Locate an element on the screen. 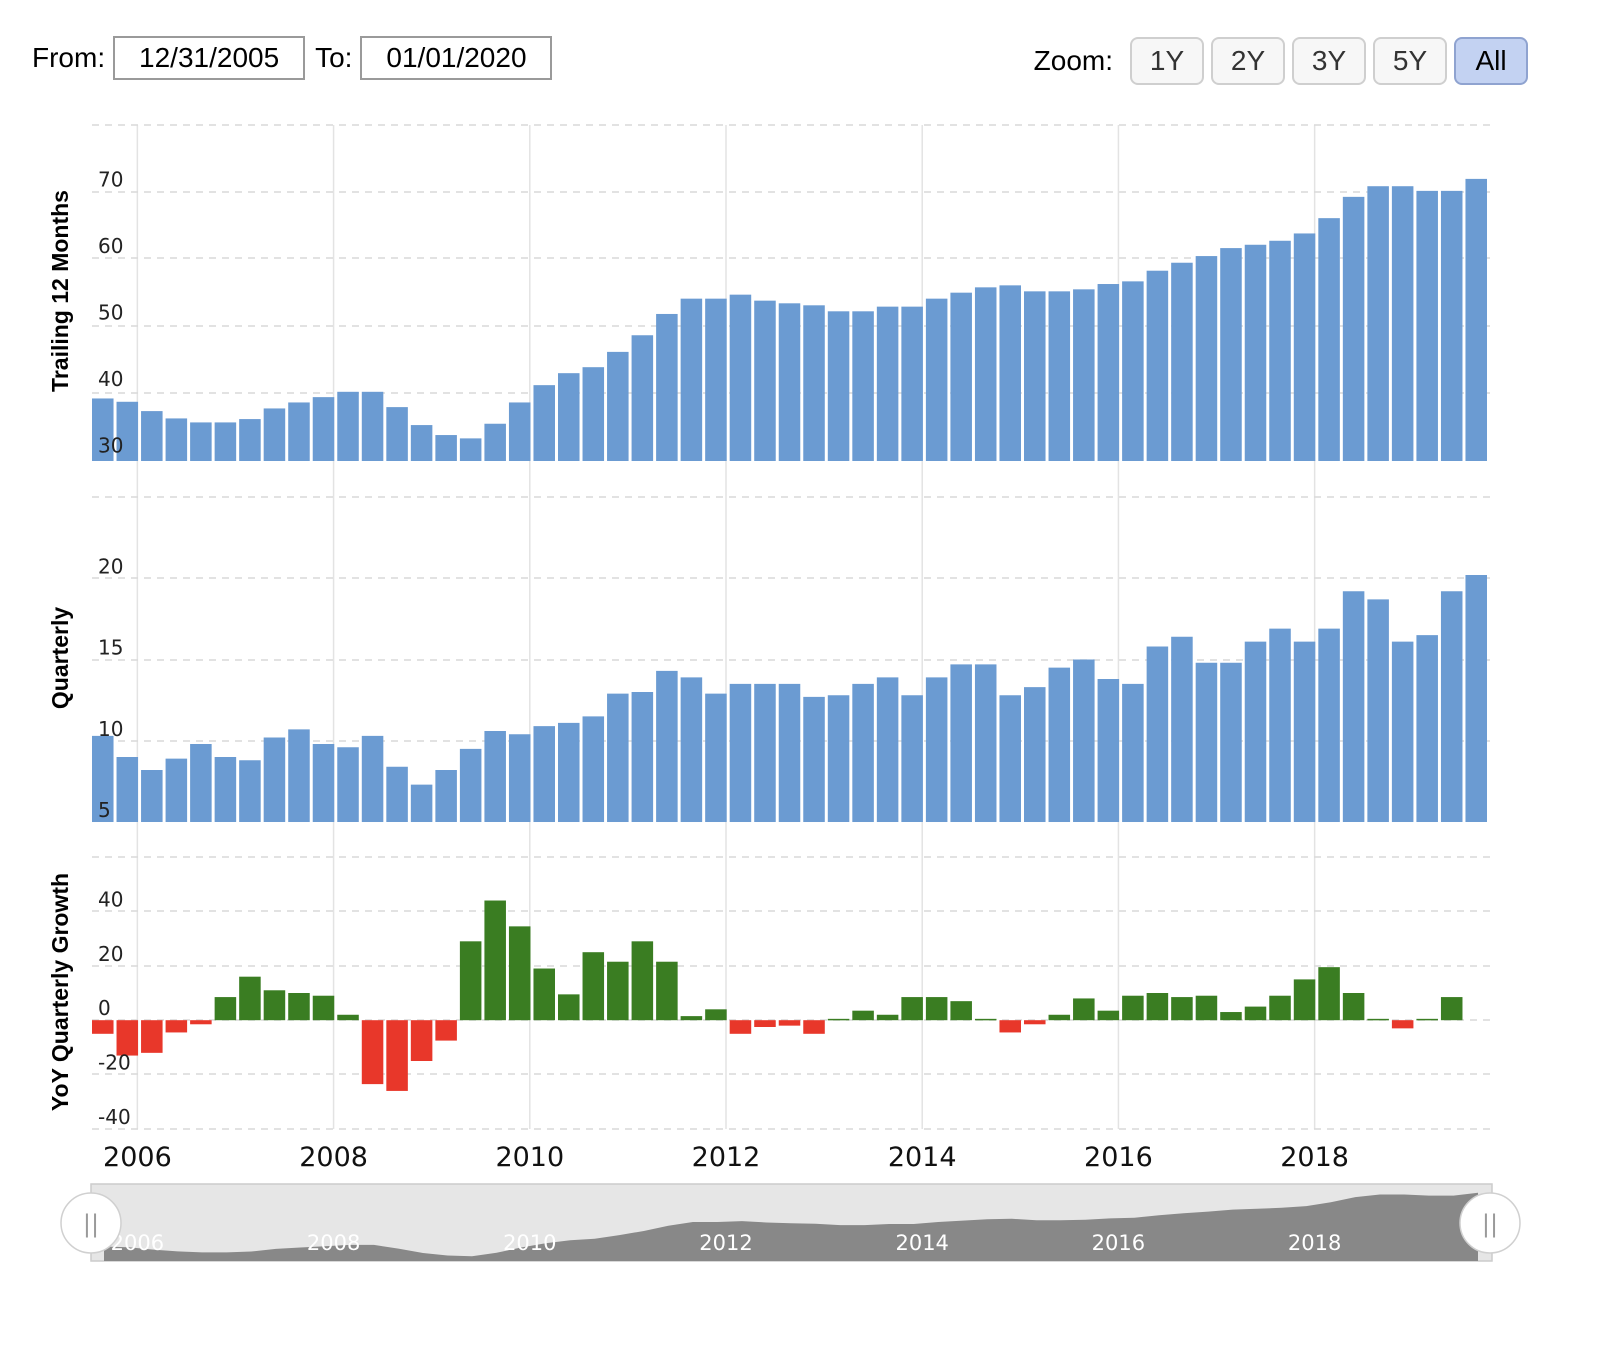  bar-panel2-q27 is located at coordinates (740, 753).